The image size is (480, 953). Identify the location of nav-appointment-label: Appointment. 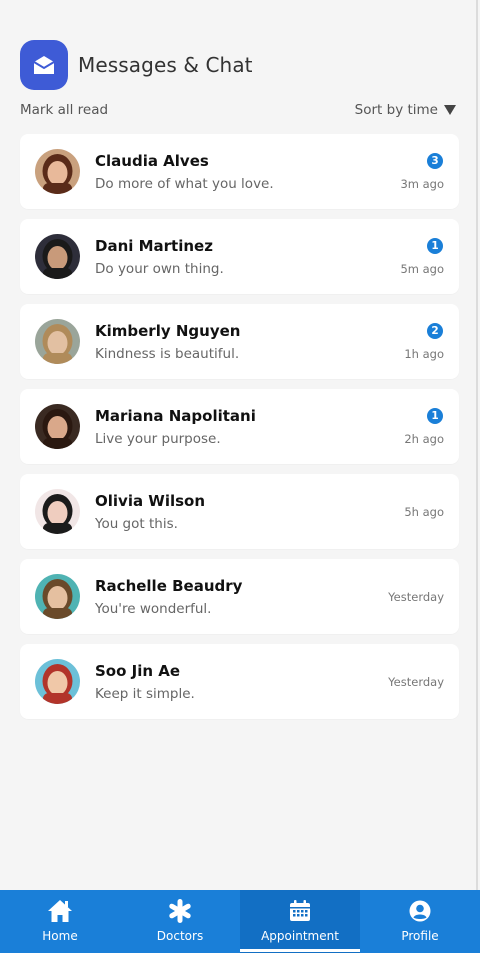
(300, 936).